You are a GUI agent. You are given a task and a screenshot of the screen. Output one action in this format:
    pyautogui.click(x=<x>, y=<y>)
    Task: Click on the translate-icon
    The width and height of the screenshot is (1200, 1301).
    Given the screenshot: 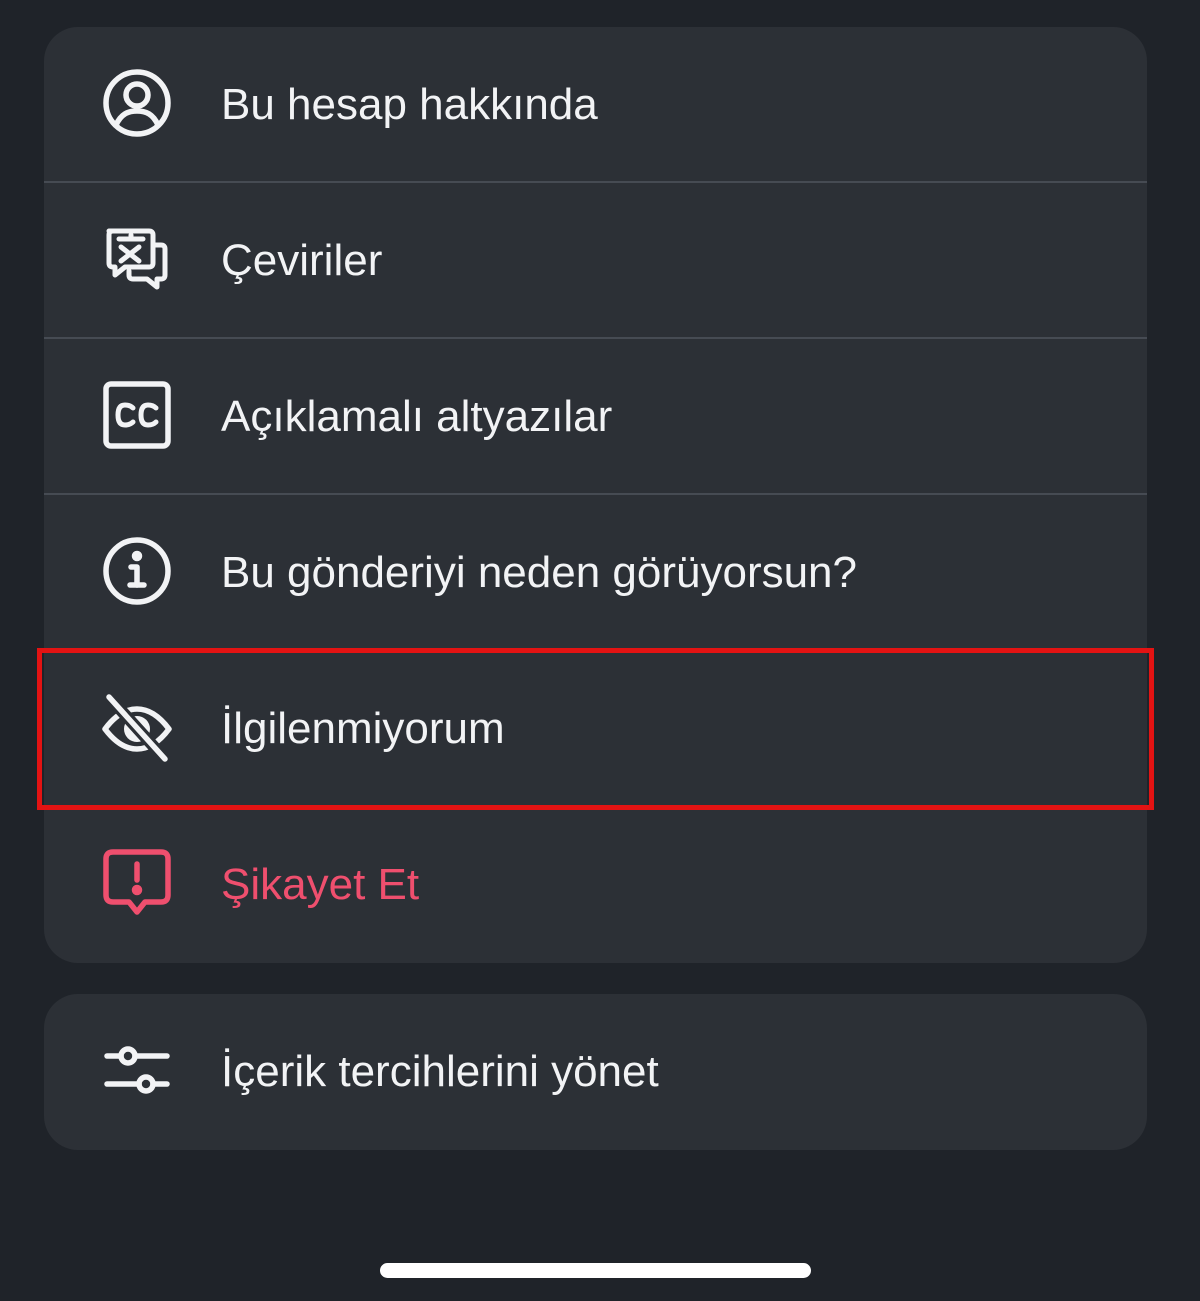 What is the action you would take?
    pyautogui.click(x=137, y=259)
    